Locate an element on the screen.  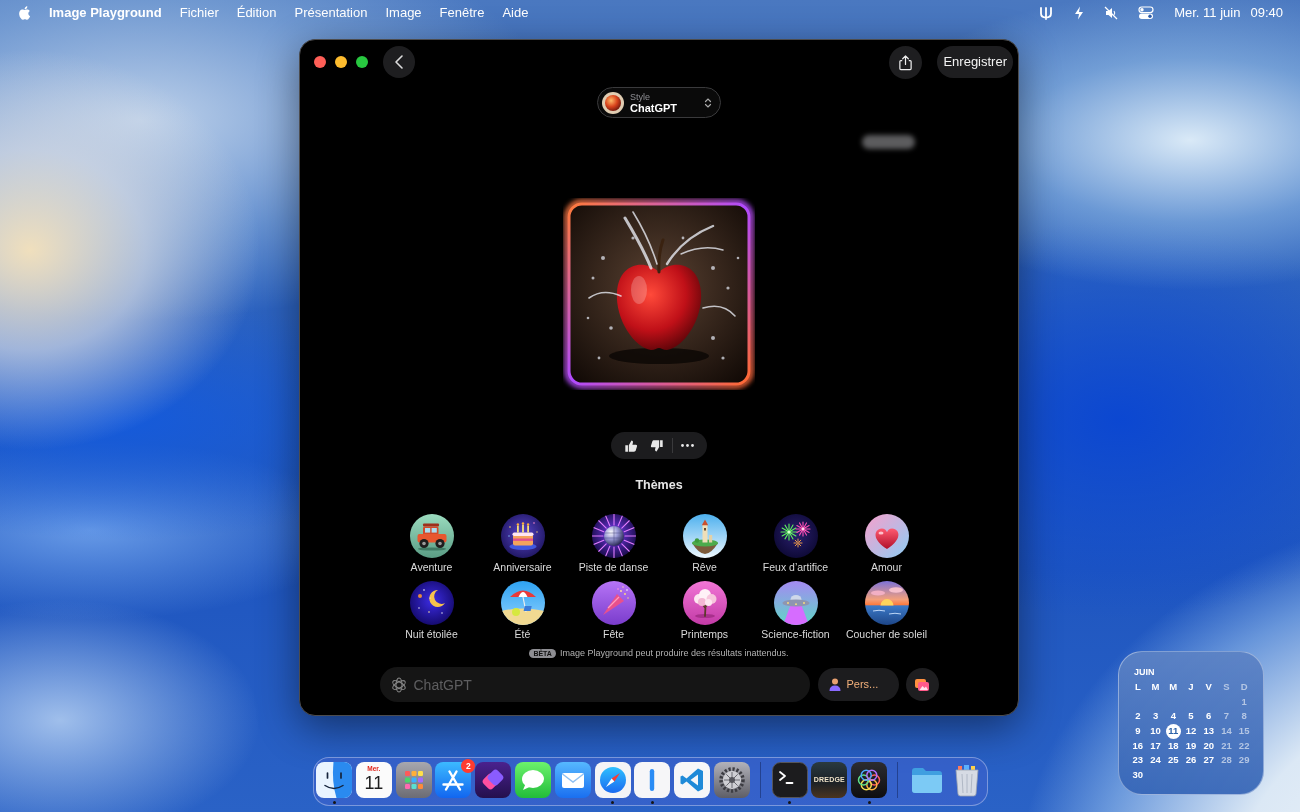
calendar-day: 9 is located at coordinates (1138, 731).